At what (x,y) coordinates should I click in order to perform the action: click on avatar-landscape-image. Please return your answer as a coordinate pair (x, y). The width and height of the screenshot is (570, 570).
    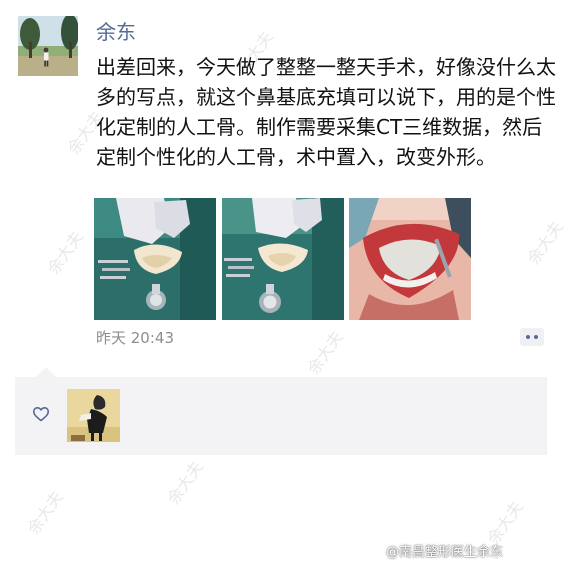
    Looking at the image, I should click on (48, 46).